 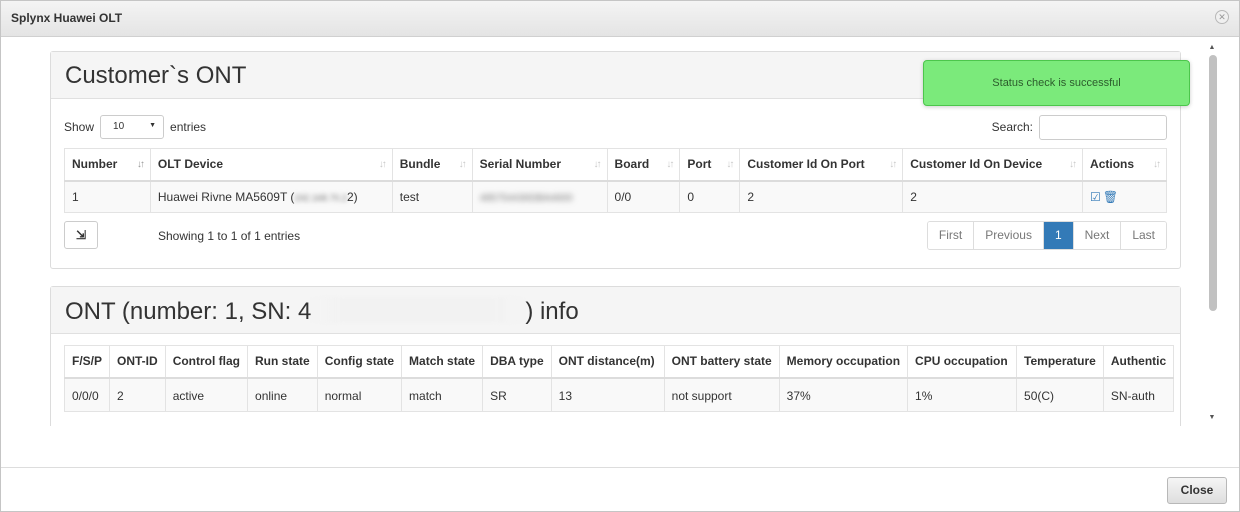 I want to click on entries-length-control: Show 10 ▼ entries, so click(x=135, y=127).